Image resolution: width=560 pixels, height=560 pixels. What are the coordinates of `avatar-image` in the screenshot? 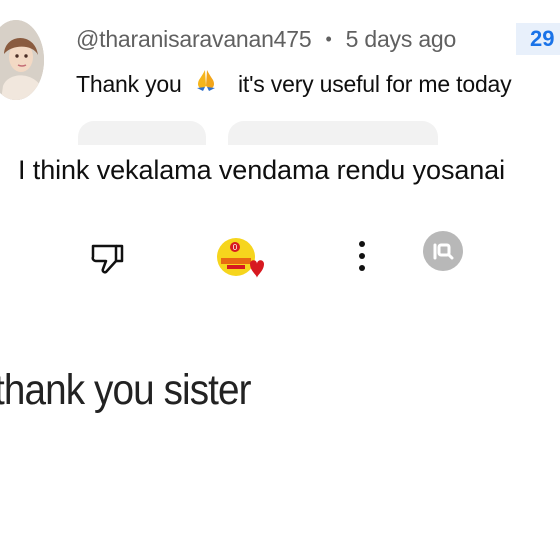 It's located at (22, 60).